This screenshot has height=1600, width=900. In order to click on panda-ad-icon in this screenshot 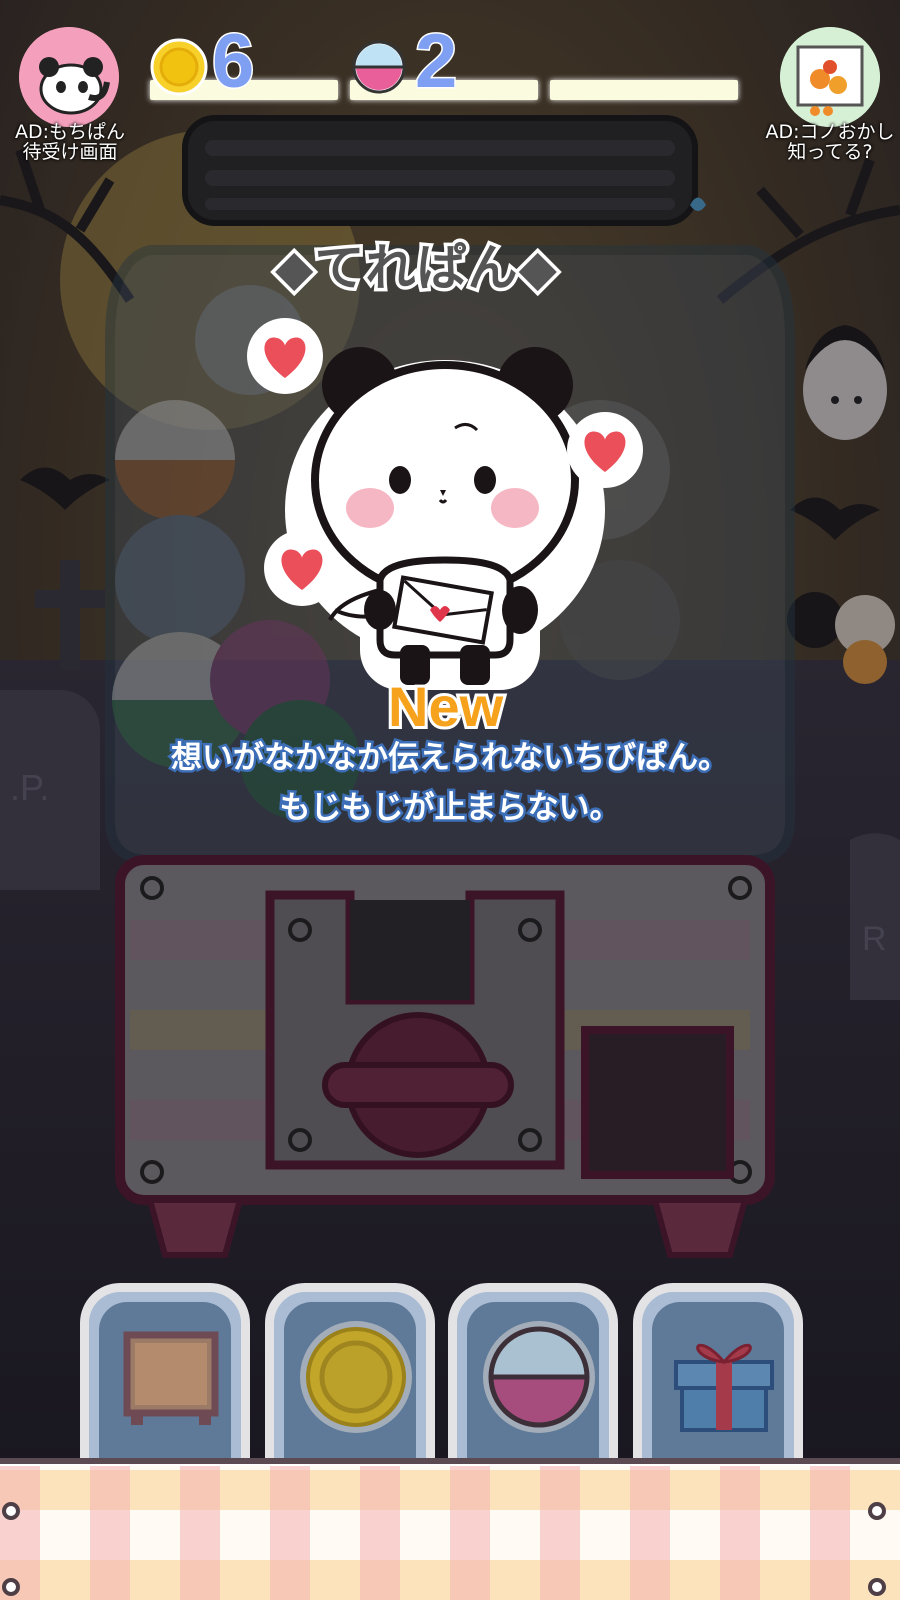, I will do `click(69, 77)`.